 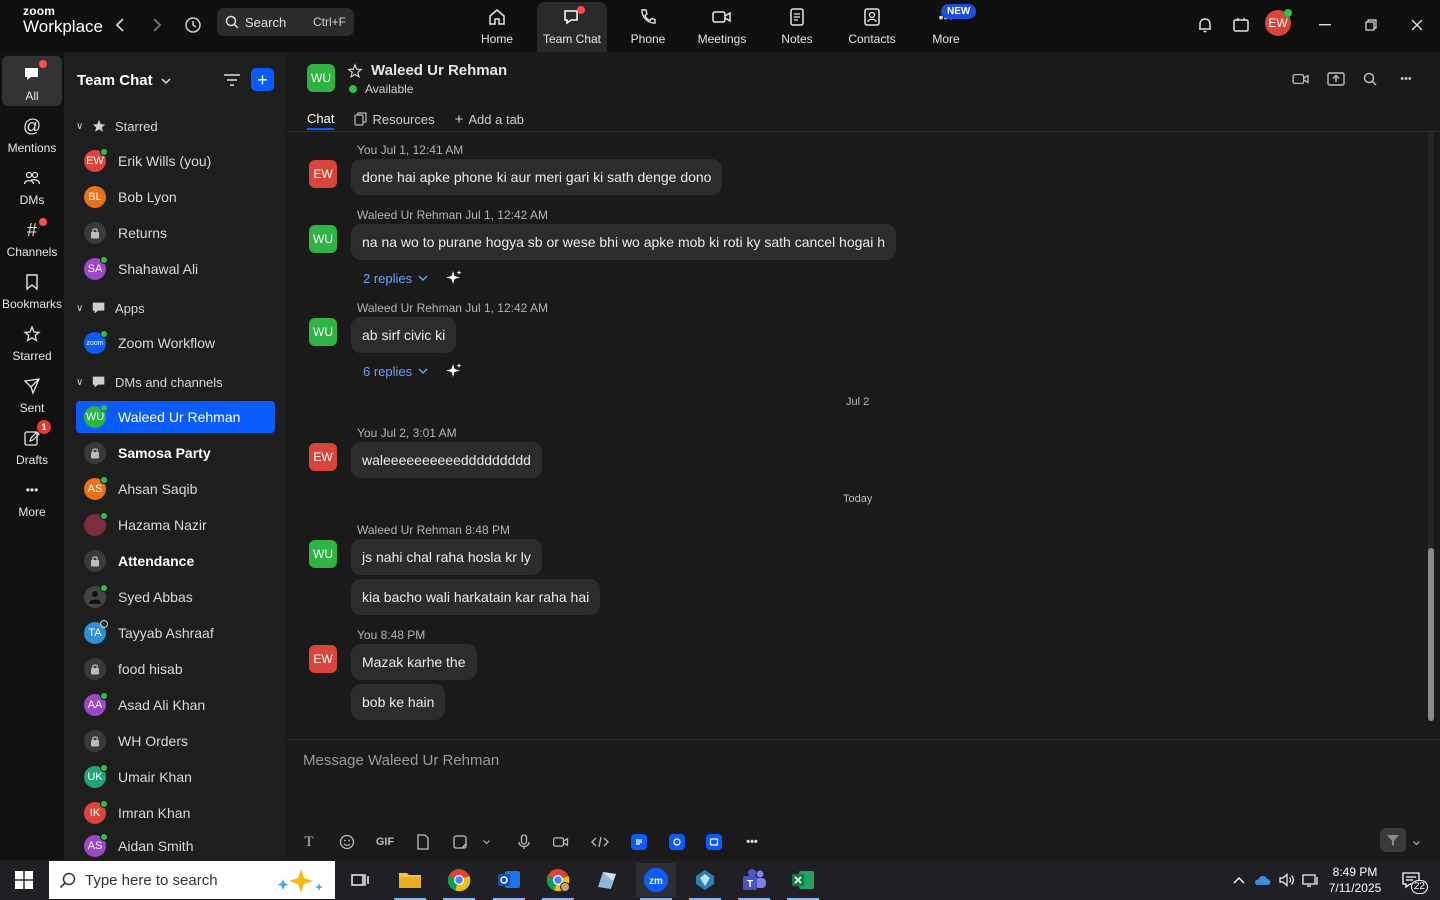 I want to click on star-icon, so click(x=355, y=73).